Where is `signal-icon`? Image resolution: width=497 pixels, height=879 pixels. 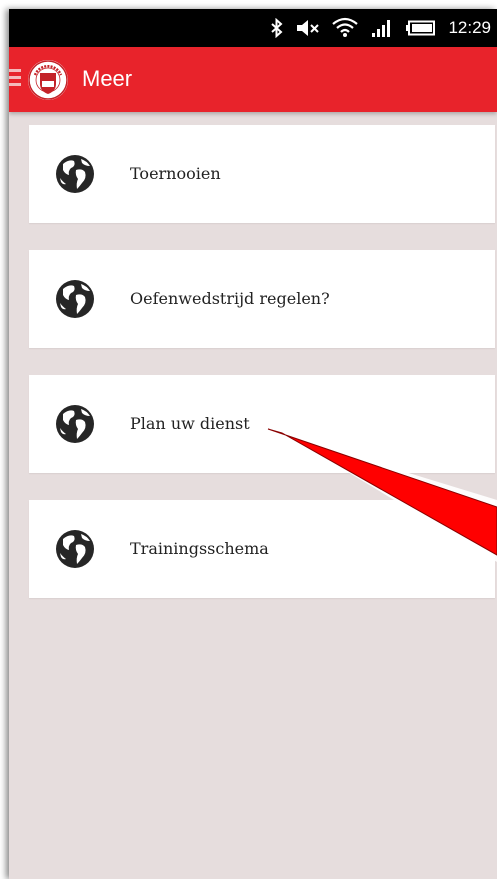
signal-icon is located at coordinates (381, 28).